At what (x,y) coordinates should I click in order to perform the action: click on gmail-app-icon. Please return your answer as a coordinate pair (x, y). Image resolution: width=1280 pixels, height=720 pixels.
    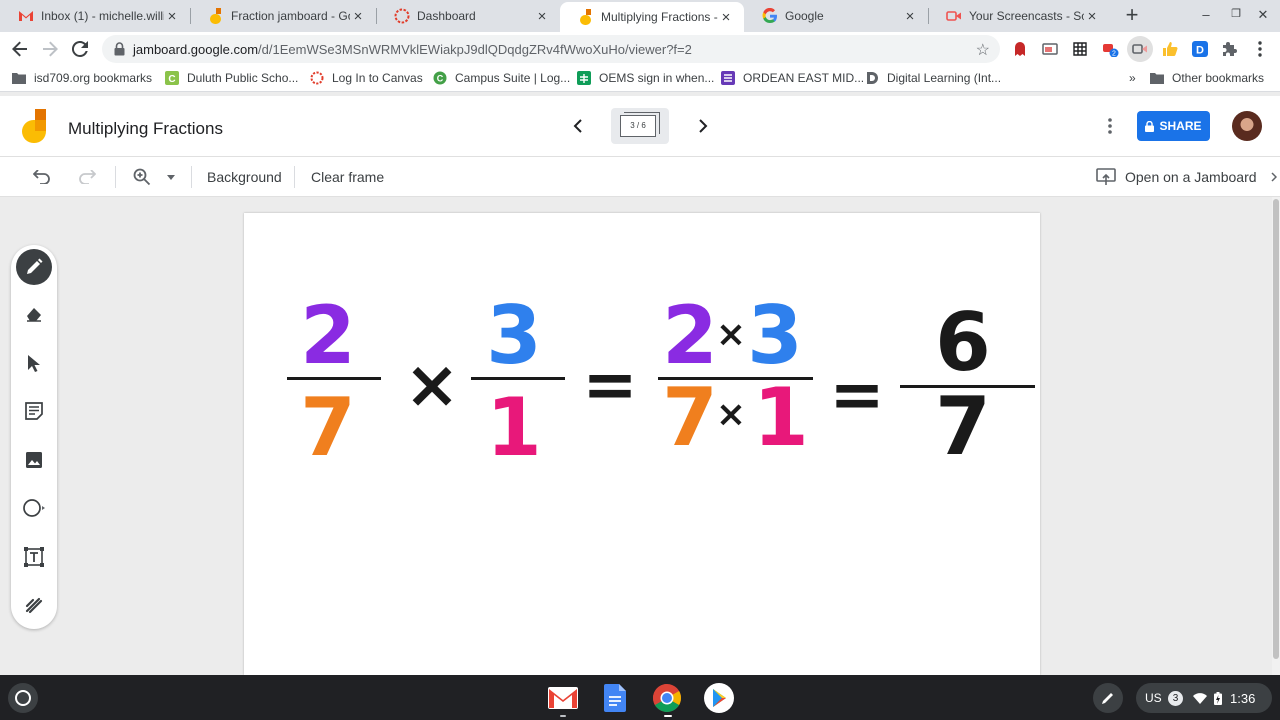
    Looking at the image, I should click on (563, 698).